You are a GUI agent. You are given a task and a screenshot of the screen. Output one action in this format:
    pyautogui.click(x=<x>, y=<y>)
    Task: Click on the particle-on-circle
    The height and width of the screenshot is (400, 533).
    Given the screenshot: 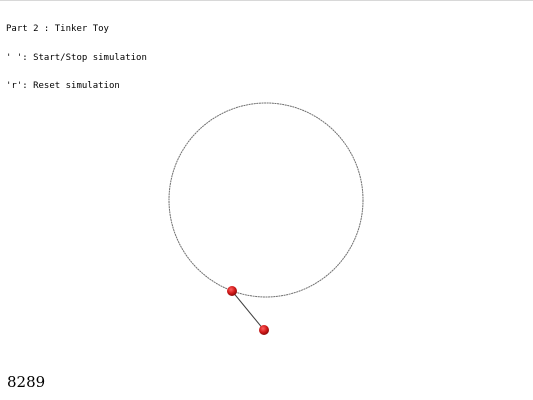 What is the action you would take?
    pyautogui.click(x=232, y=291)
    